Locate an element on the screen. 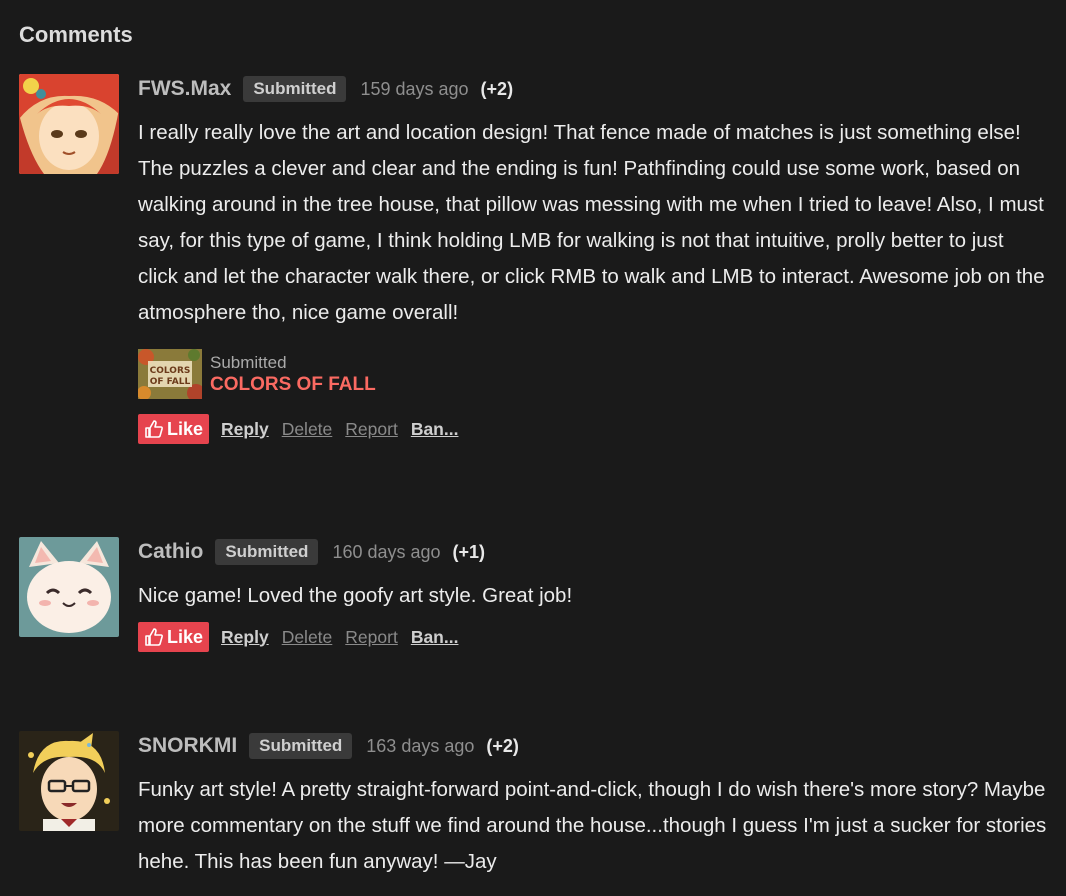 The width and height of the screenshot is (1066, 896). comment-header: SNORKMI Submitted 163 days ago (+2) is located at coordinates (593, 746).